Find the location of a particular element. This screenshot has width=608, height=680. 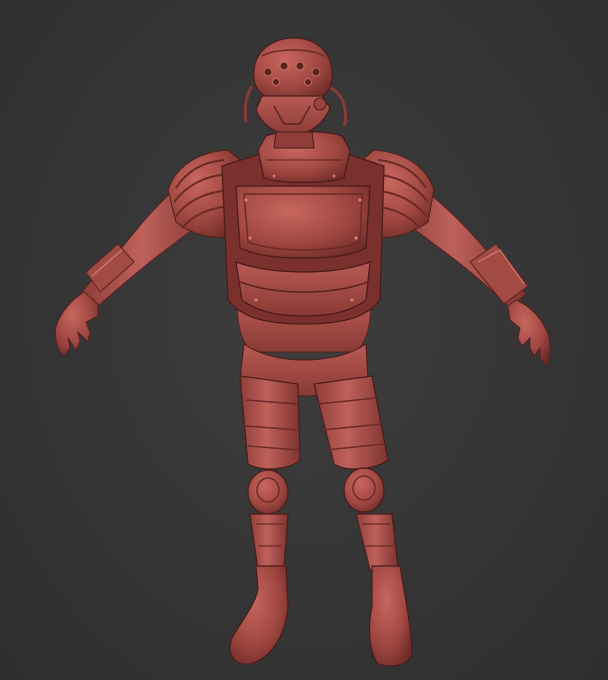

right-leg is located at coordinates (363, 521).